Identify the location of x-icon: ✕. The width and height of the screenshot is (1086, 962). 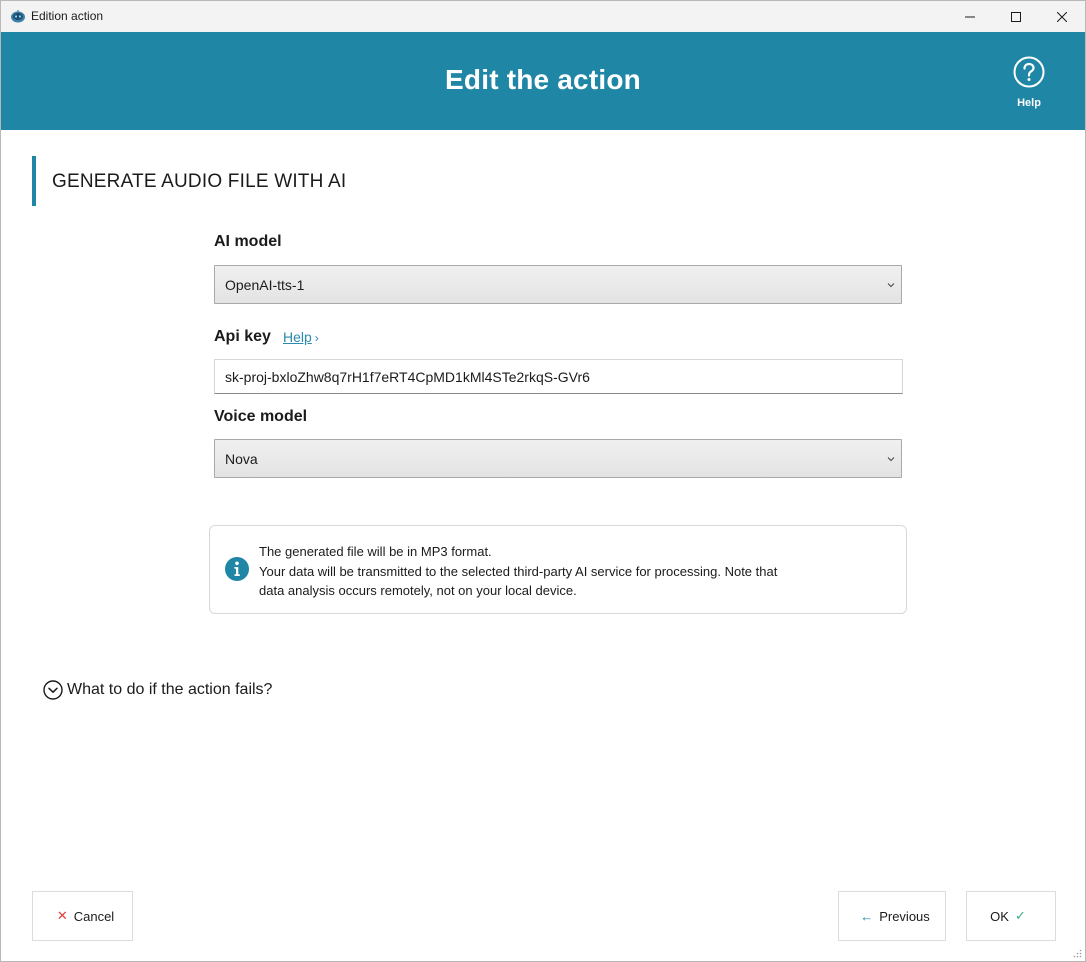
(62, 915).